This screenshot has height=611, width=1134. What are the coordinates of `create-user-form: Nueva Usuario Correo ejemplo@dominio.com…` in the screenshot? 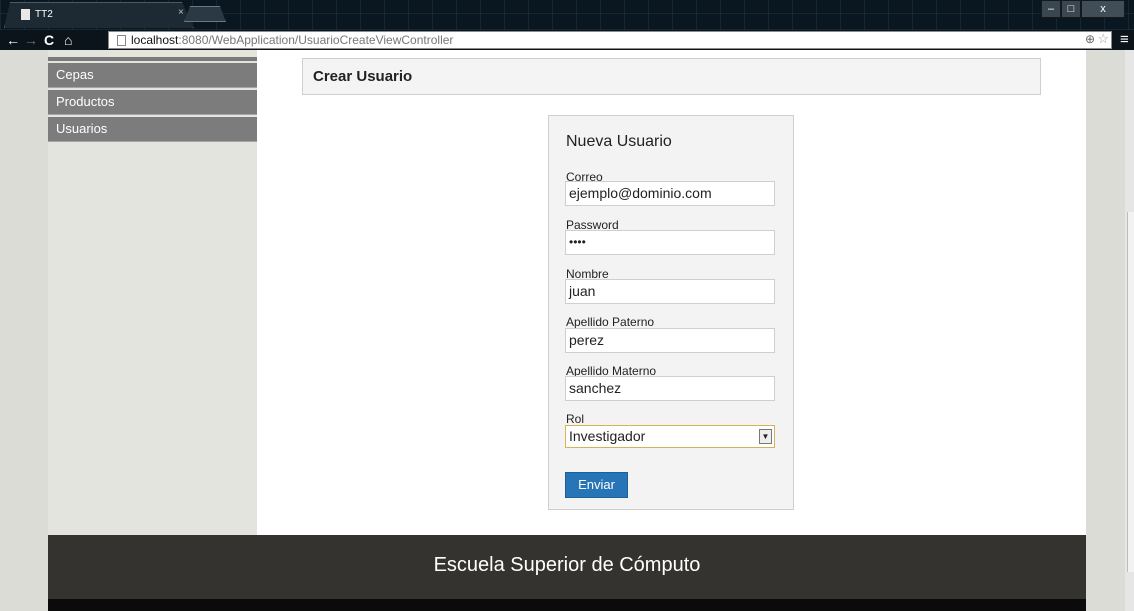 It's located at (671, 312).